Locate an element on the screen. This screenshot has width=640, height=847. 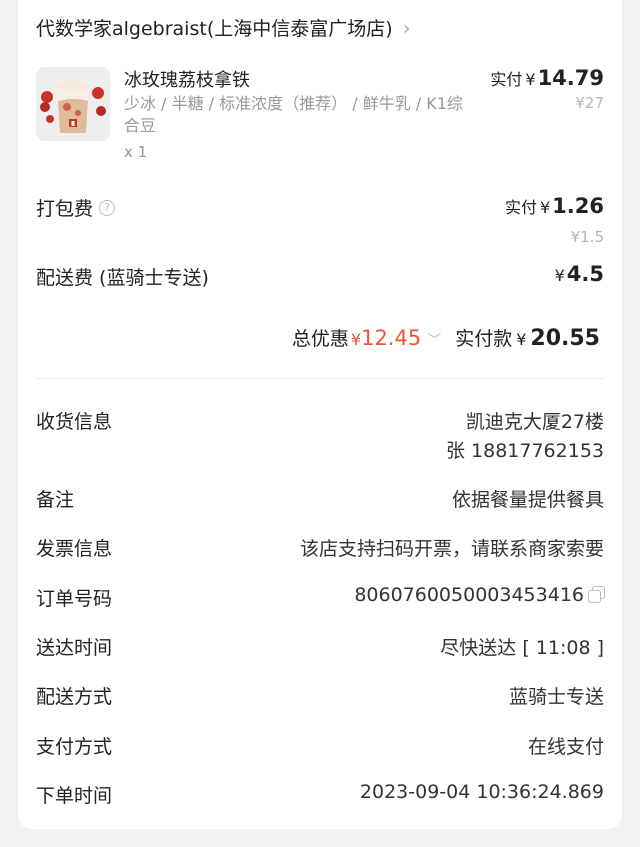
product-thumbnail is located at coordinates (73, 104).